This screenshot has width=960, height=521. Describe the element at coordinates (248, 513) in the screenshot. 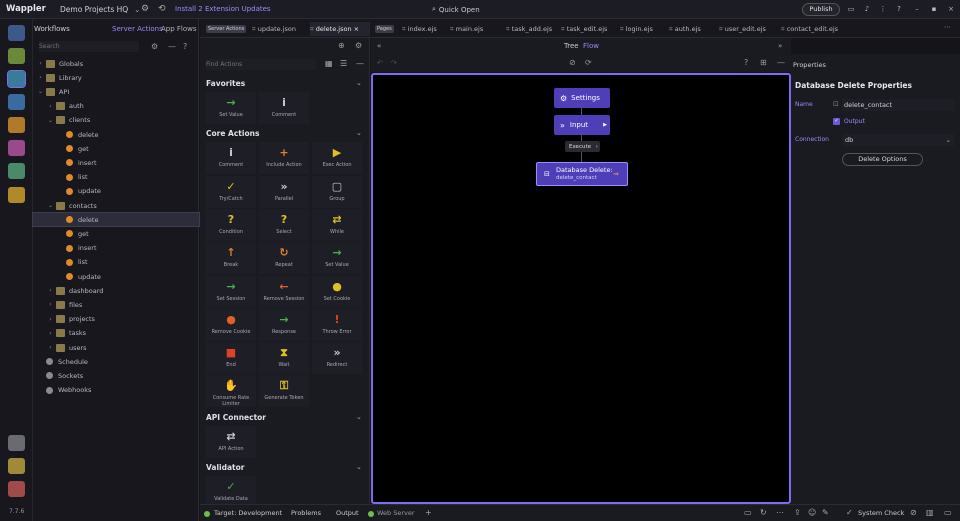

I see `target-selector: Target: Development` at that location.